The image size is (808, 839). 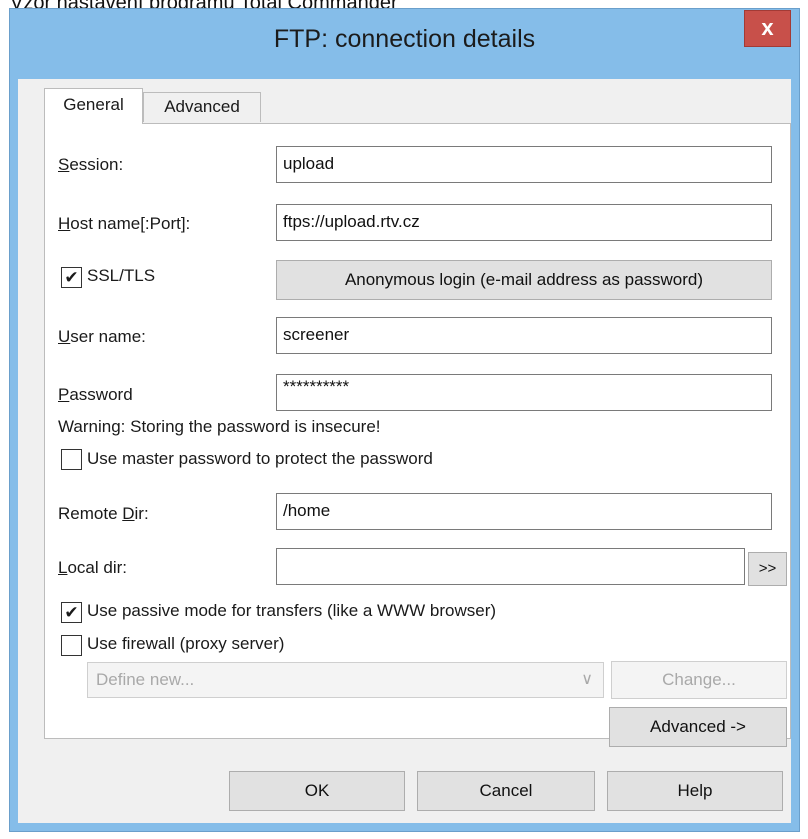 I want to click on password-label: Password, so click(x=95, y=394).